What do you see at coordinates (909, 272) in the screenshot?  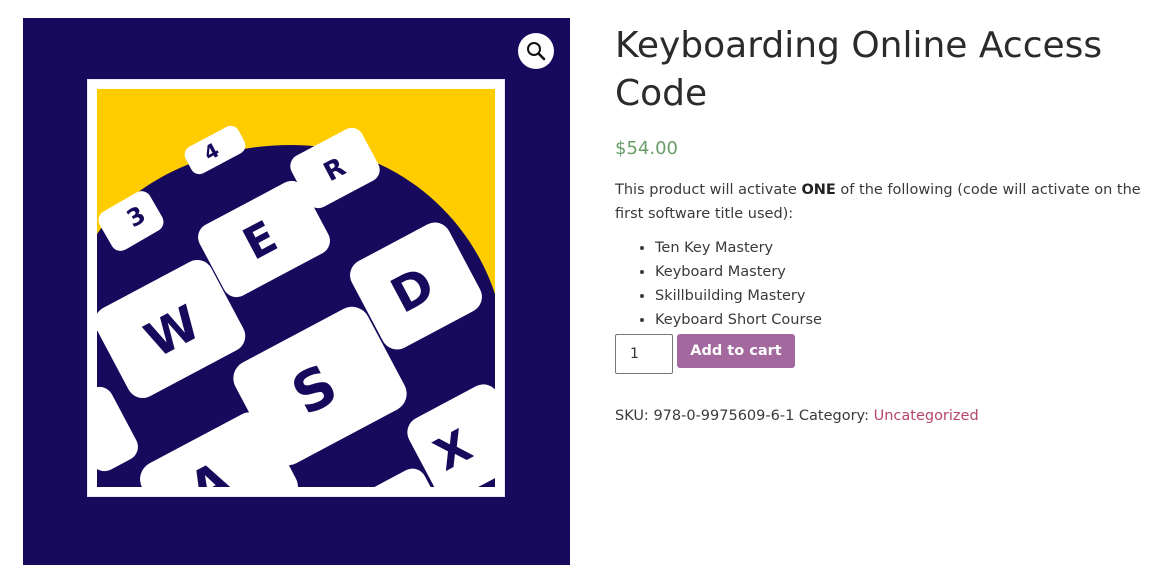 I see `list-item: Keyboard Mastery` at bounding box center [909, 272].